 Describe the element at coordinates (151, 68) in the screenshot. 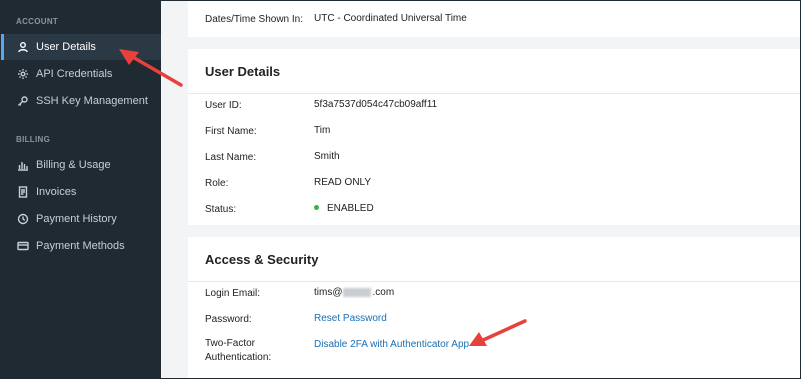

I see `annotation-arrow-user-details` at that location.